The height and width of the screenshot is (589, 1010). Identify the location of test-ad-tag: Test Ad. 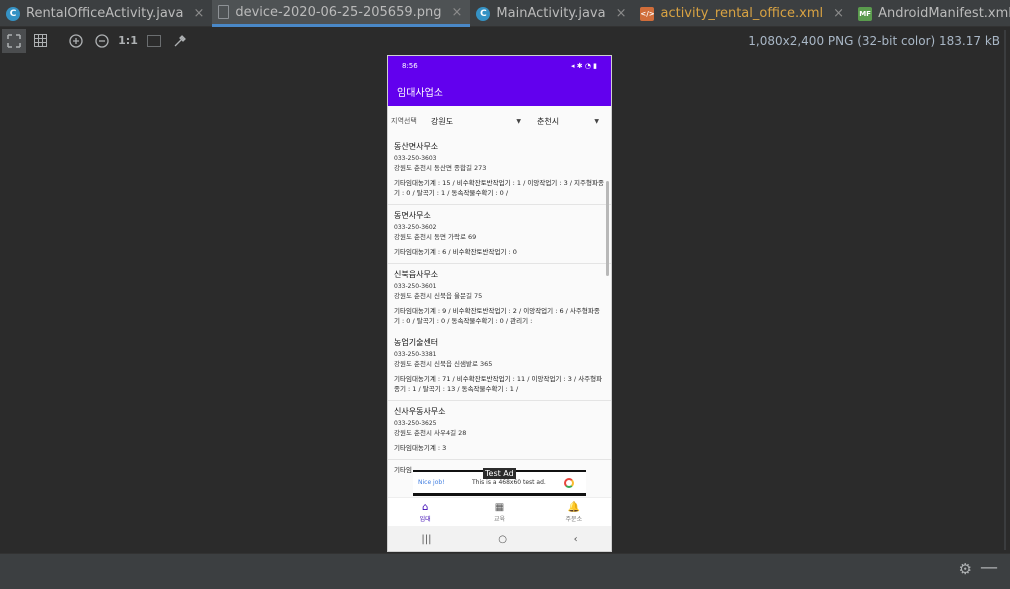
(499, 473).